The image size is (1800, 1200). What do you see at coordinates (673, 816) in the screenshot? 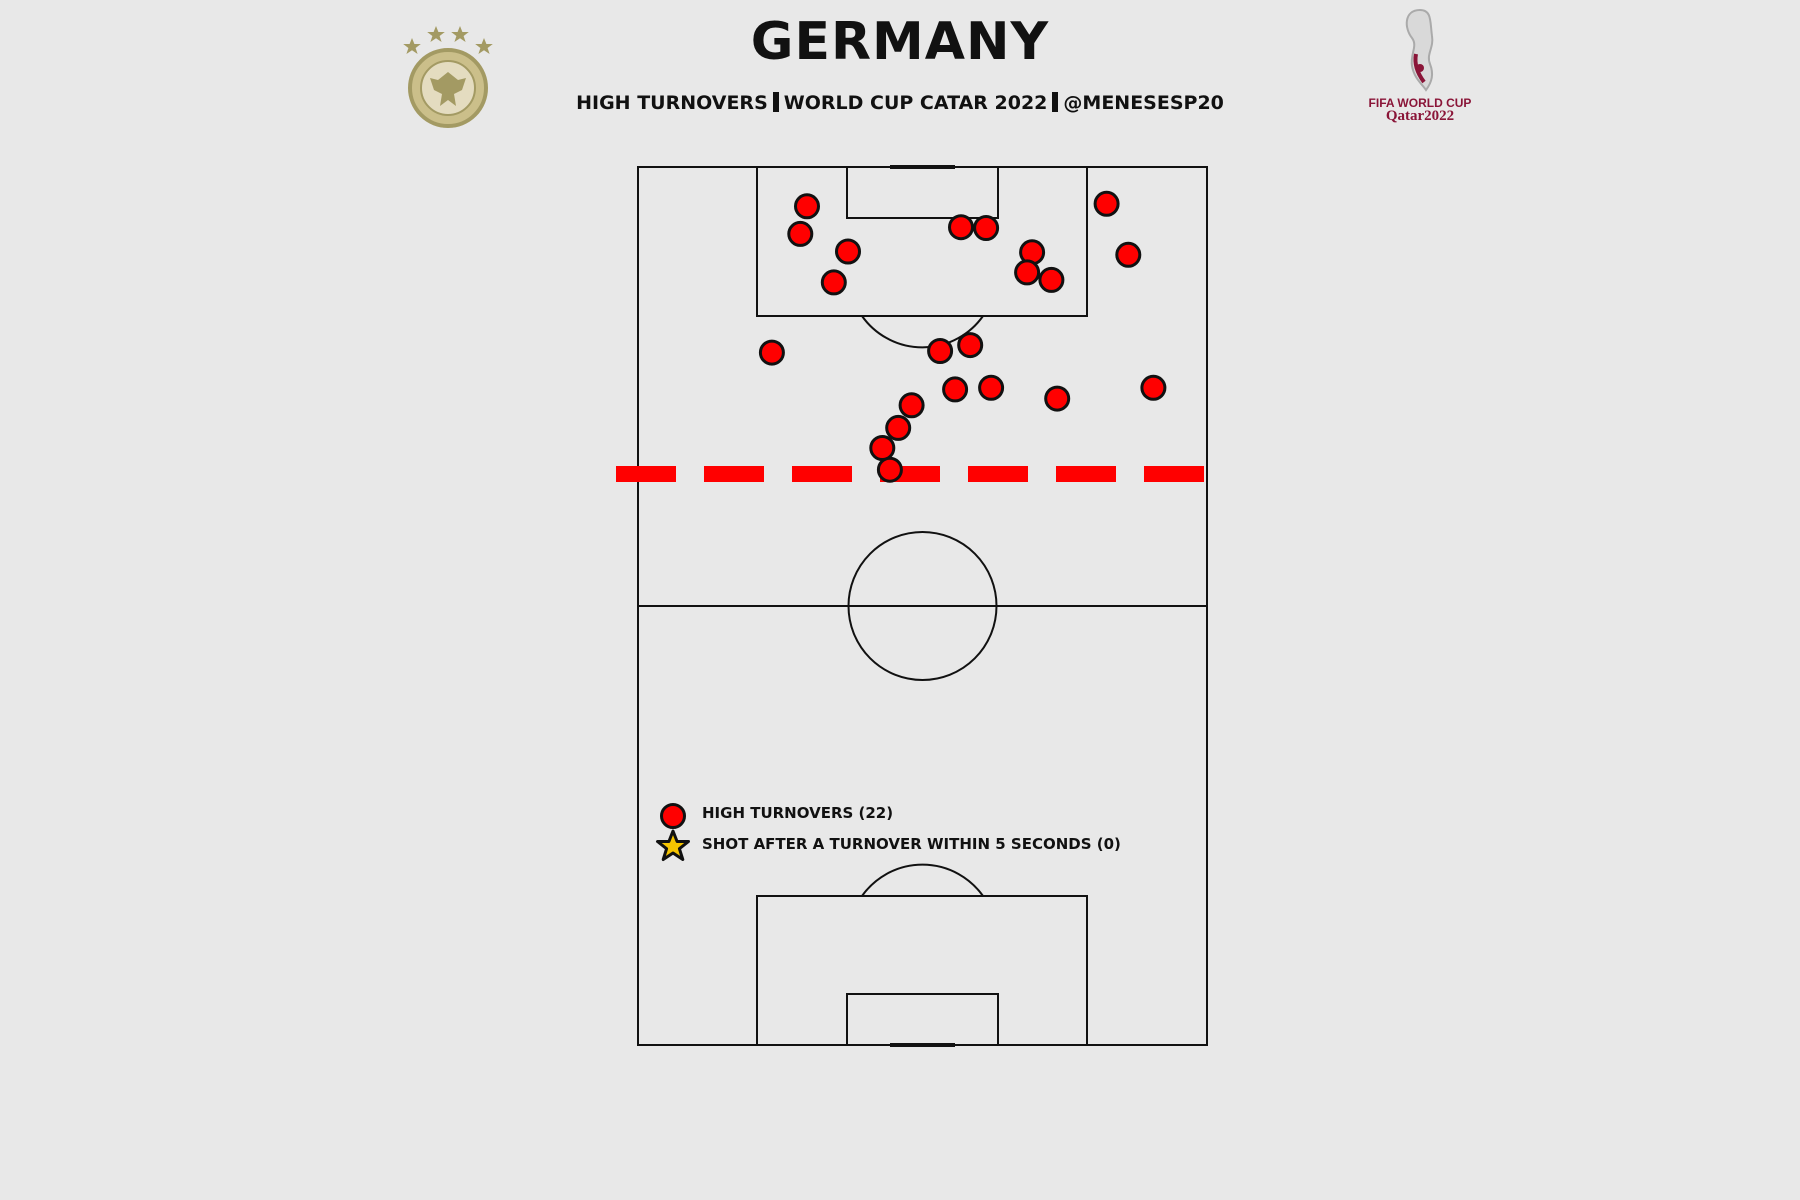
I see `legend-circle-marker` at bounding box center [673, 816].